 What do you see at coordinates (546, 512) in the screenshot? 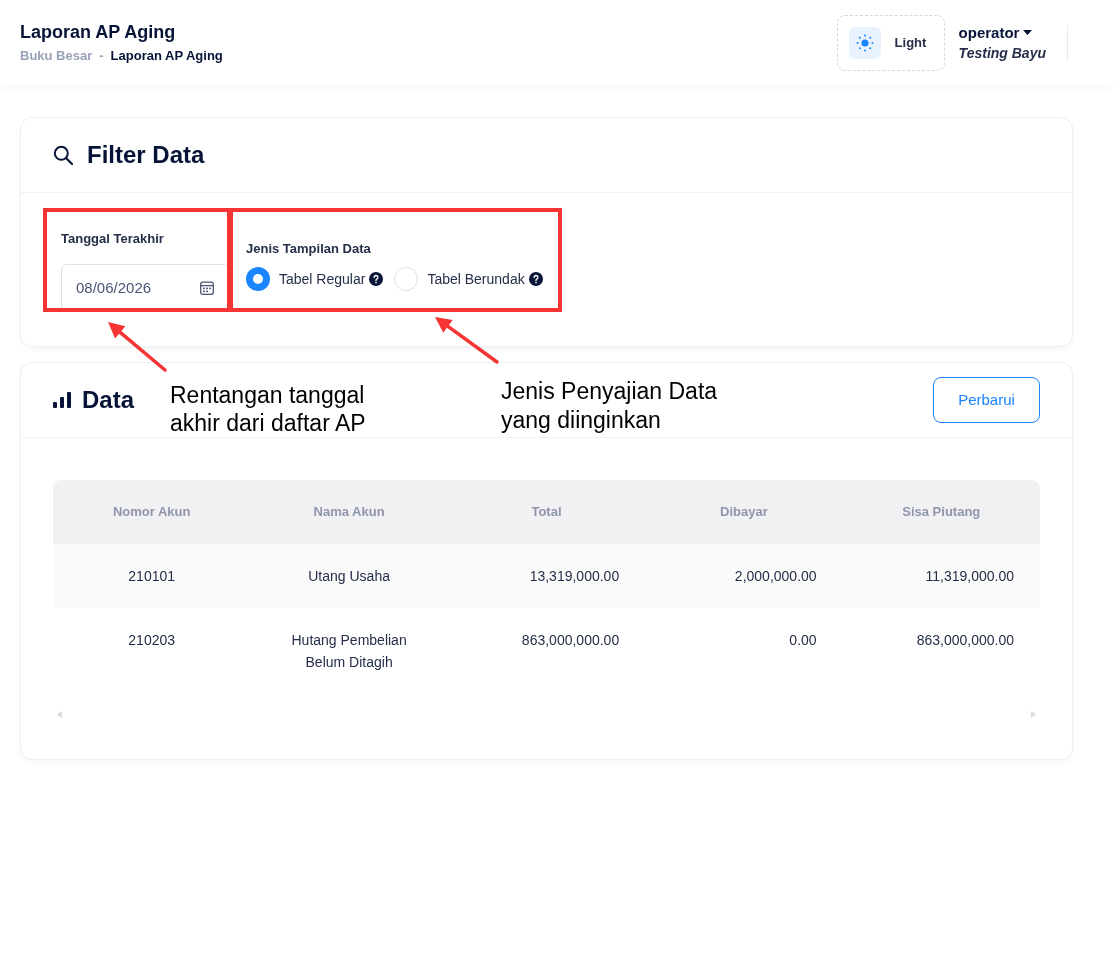
I see `column-header: Total` at bounding box center [546, 512].